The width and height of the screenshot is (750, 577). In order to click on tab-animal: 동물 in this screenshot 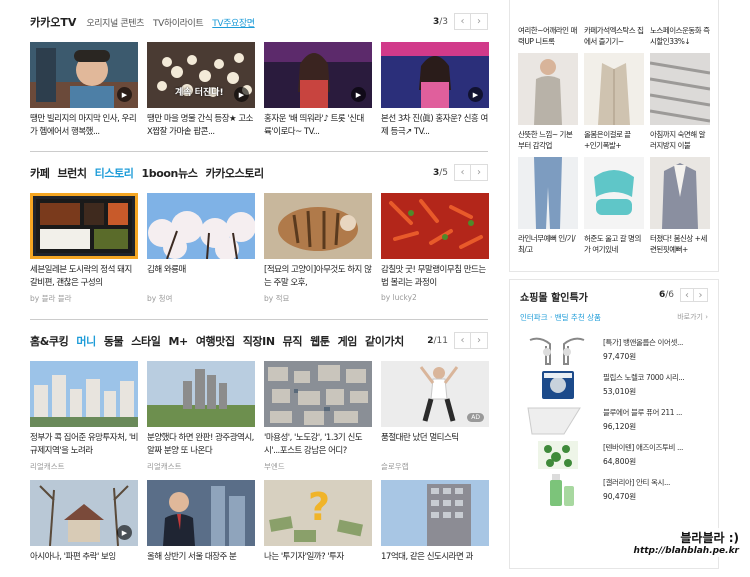, I will do `click(114, 341)`.